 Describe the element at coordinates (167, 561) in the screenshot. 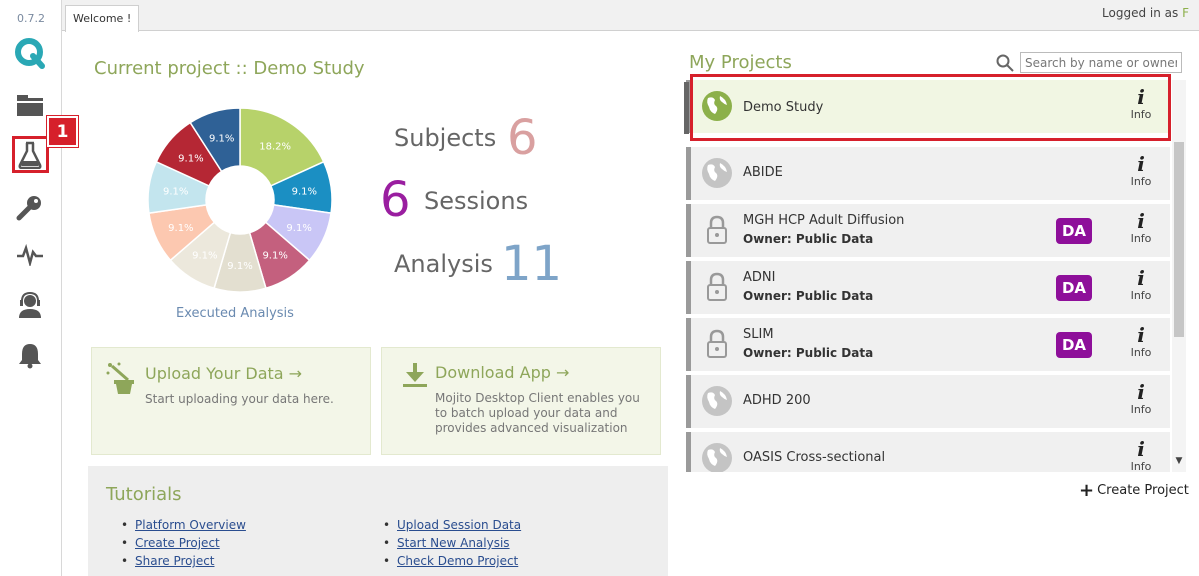

I see `tutorial-link-share-project: Share Project` at that location.